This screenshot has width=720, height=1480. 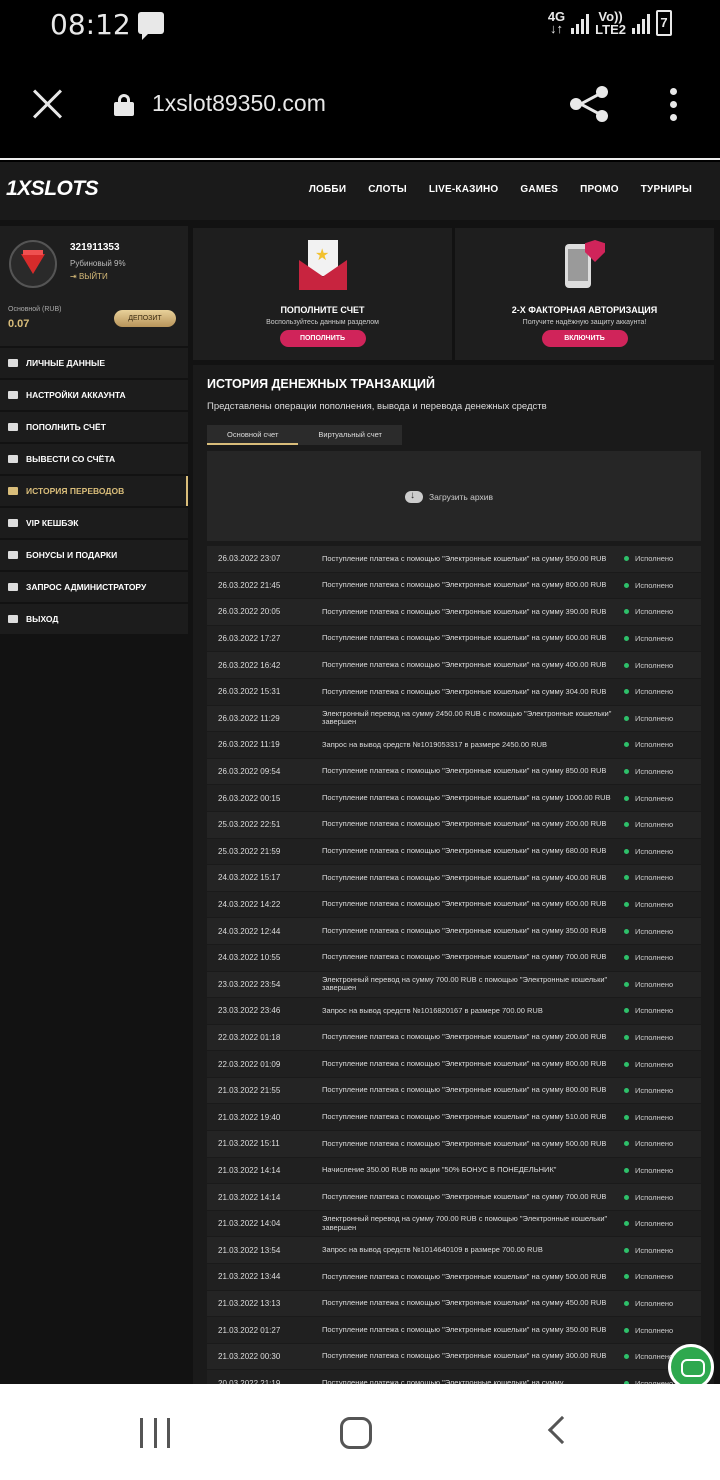 What do you see at coordinates (94, 619) in the screenshot?
I see `menu-exit: ВЫХОД` at bounding box center [94, 619].